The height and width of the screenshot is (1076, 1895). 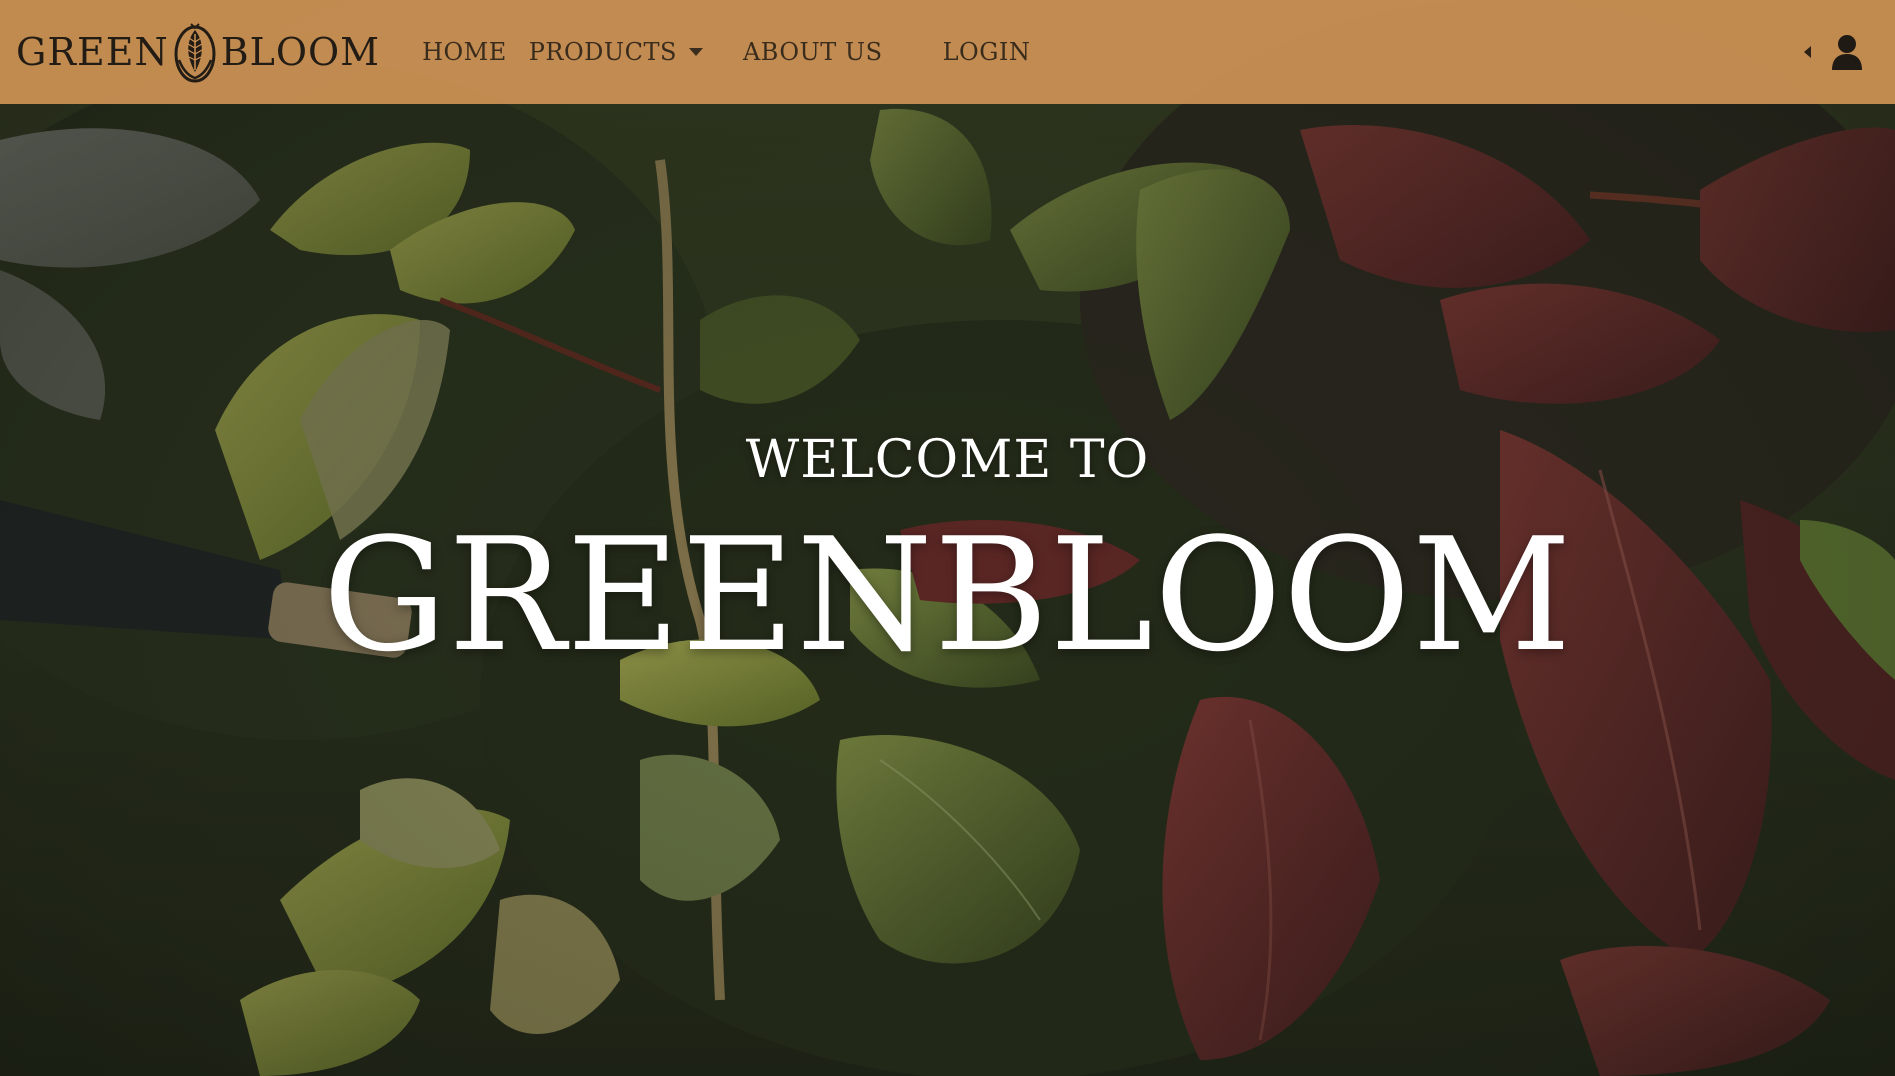 I want to click on top-navbar: GREEN BLOOM HOME PRODUCTS ABOUT US LOGIN, so click(x=947, y=52).